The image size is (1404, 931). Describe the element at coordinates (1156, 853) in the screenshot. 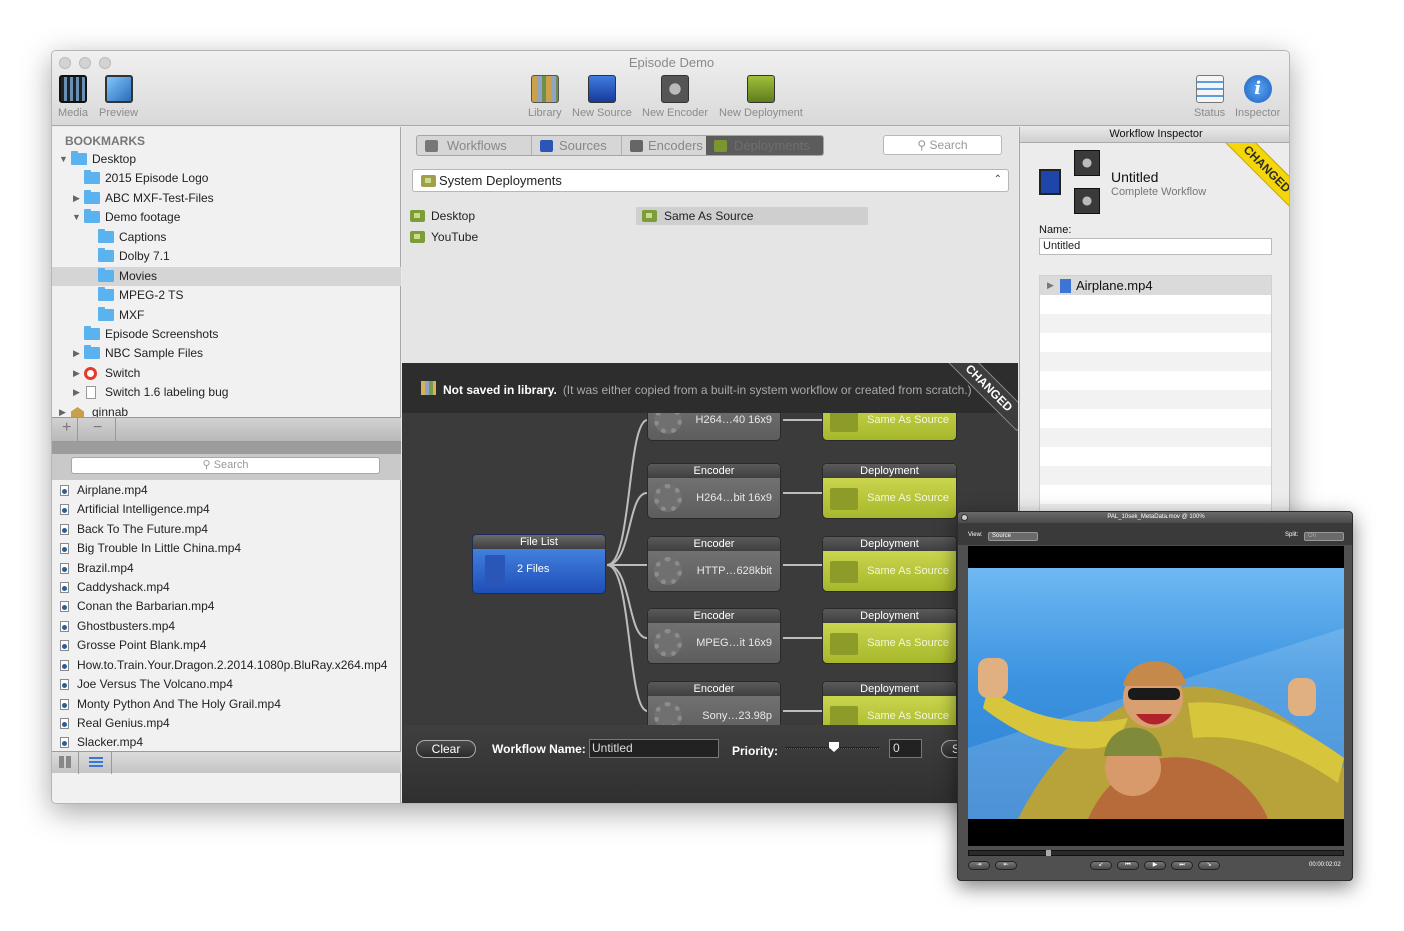

I see `playback-scrubber` at that location.